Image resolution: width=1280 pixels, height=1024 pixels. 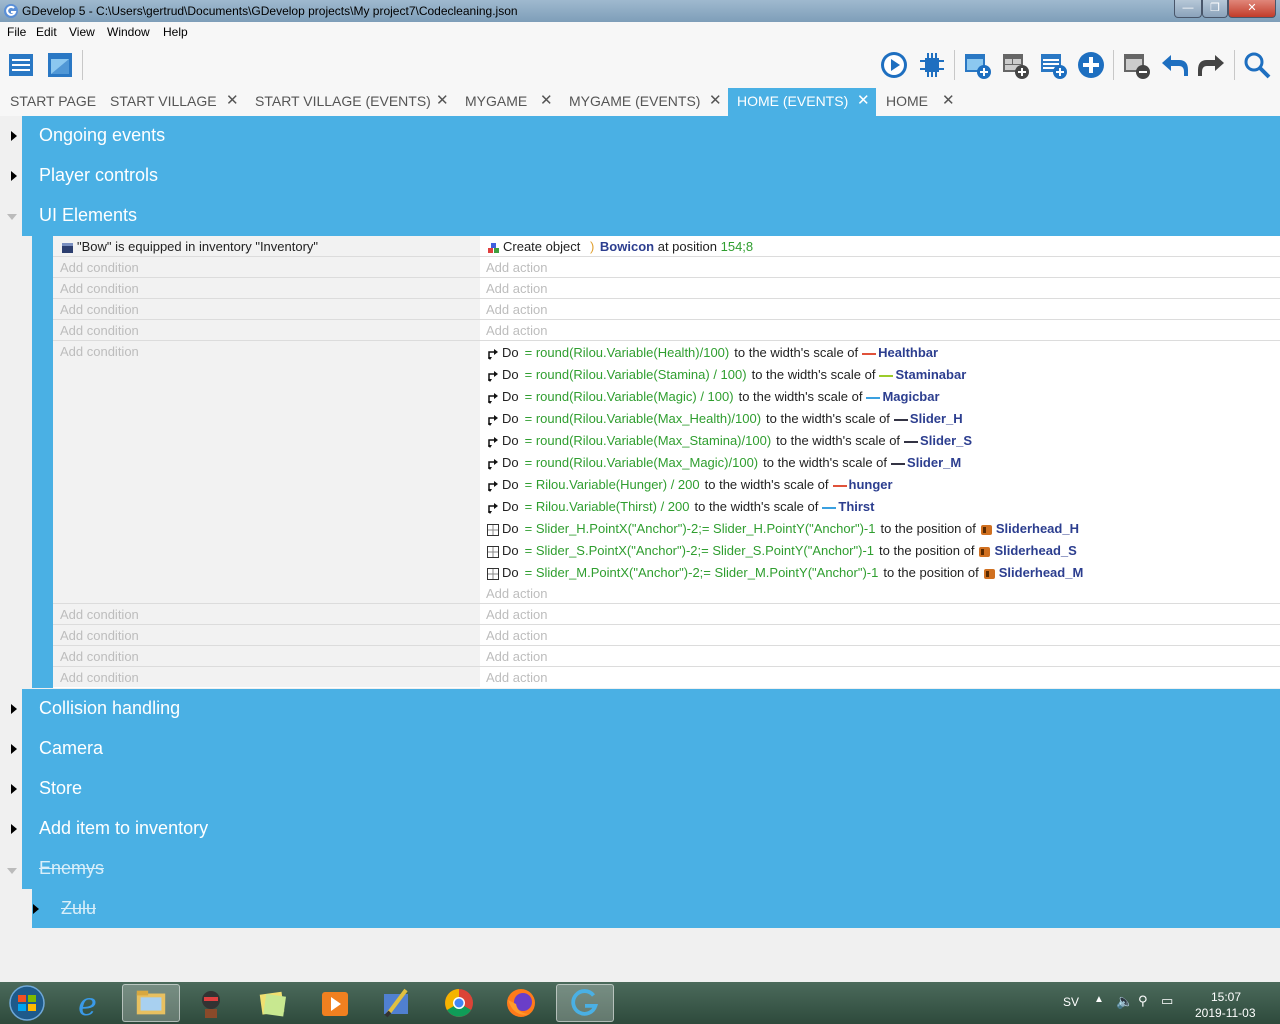 What do you see at coordinates (1174, 65) in the screenshot?
I see `undo-icon` at bounding box center [1174, 65].